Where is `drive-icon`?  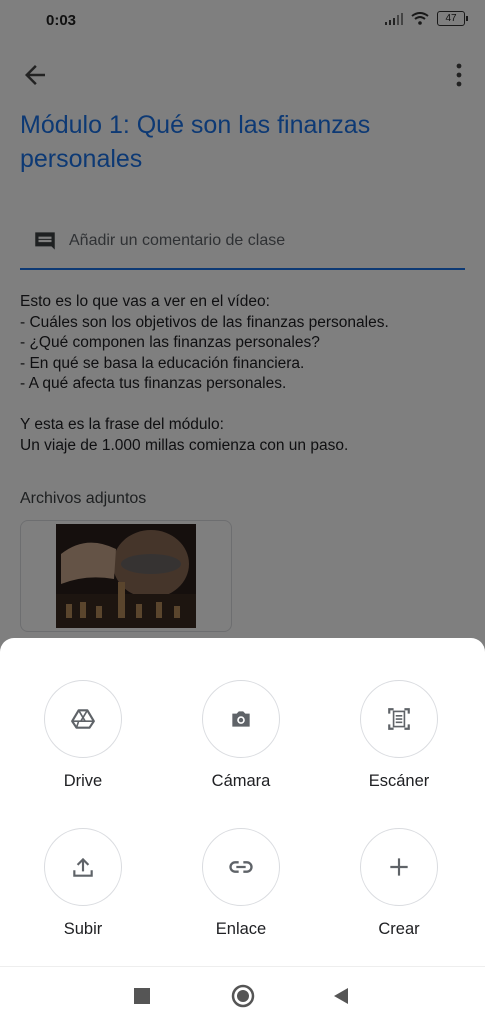 drive-icon is located at coordinates (83, 719).